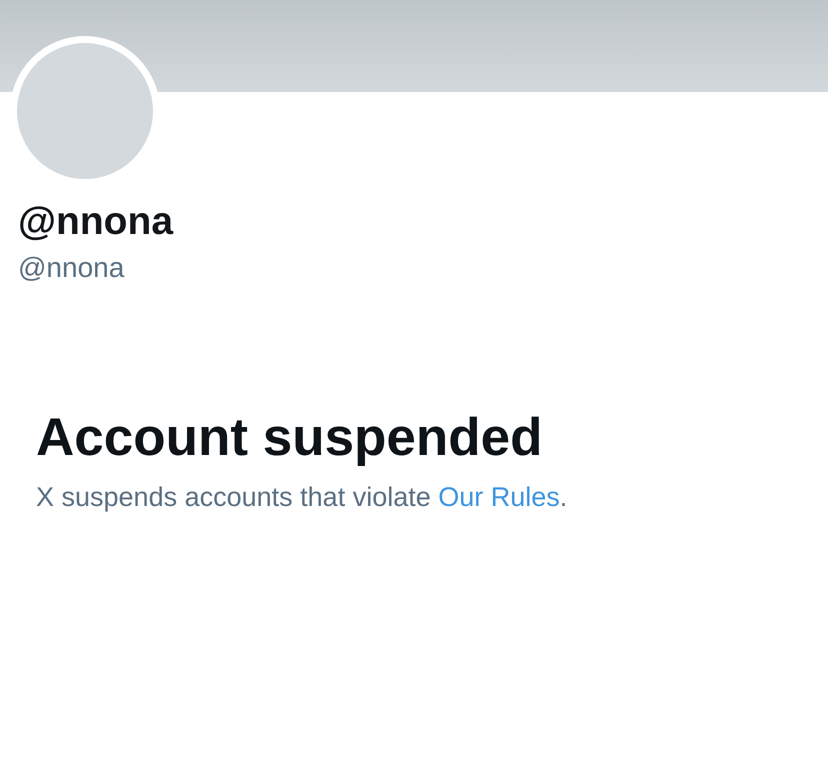 This screenshot has width=828, height=758. I want to click on rules-link: Our Rules, so click(499, 497).